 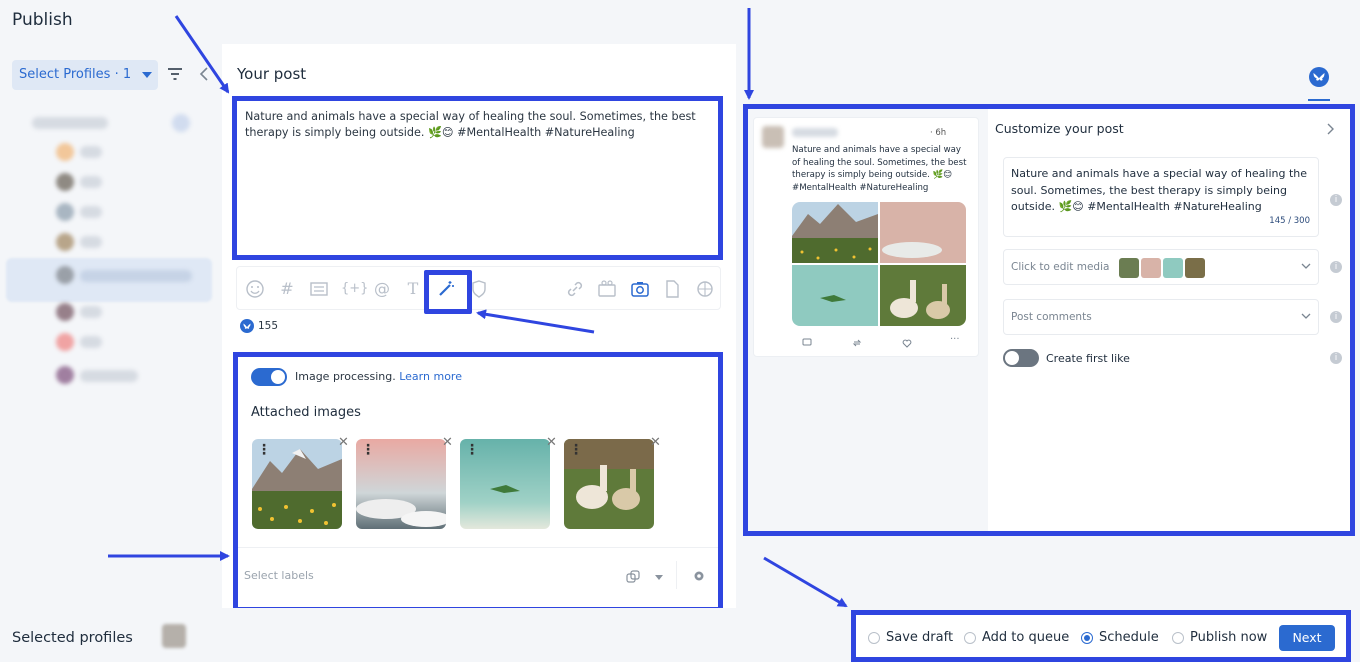 What do you see at coordinates (272, 74) in the screenshot?
I see `your-post-title: Your post` at bounding box center [272, 74].